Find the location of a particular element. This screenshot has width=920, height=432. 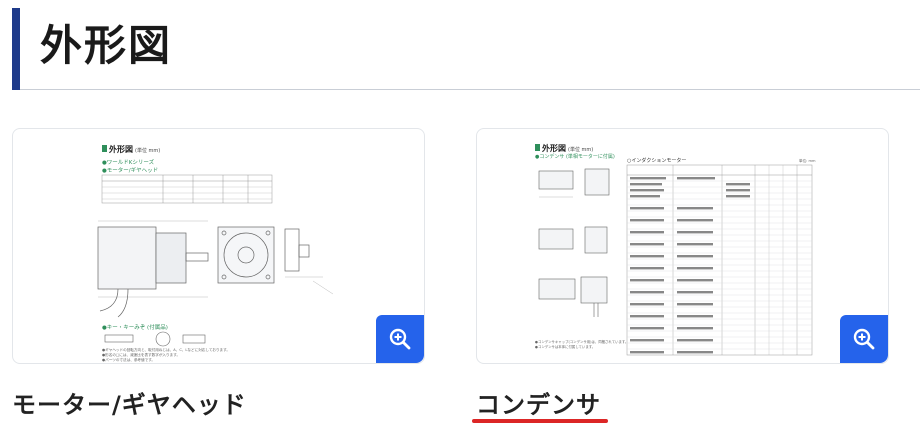

caption-motor-gearhead-link: モーター/ギヤヘッド is located at coordinates (129, 405).